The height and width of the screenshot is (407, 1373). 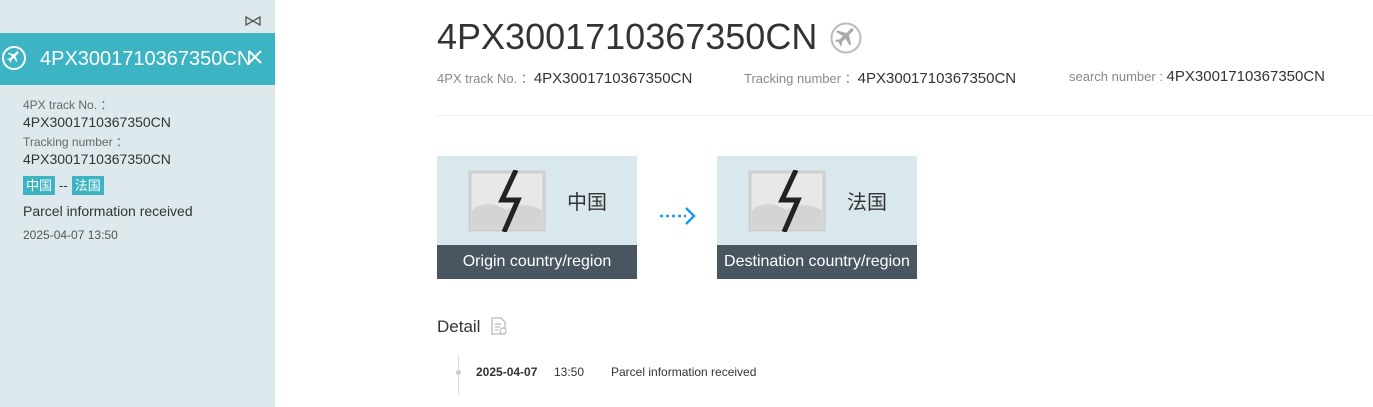 I want to click on page-title: 4PX3001710367350CN, so click(x=627, y=36).